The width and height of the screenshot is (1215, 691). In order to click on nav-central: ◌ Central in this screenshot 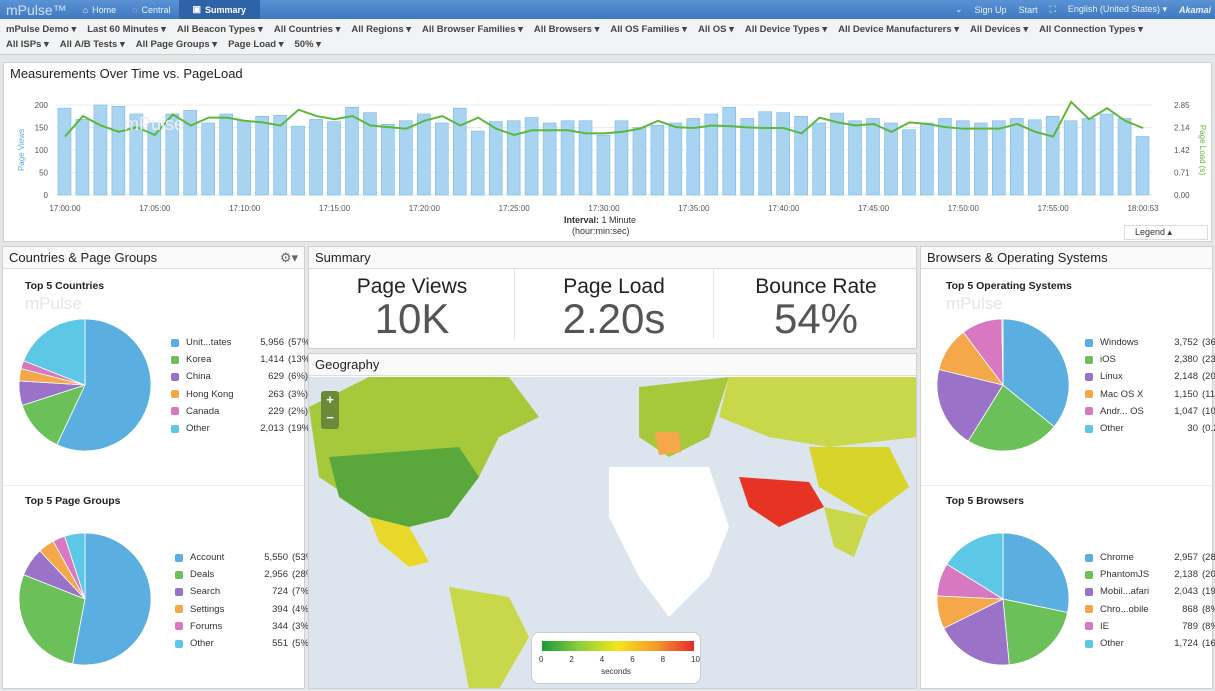, I will do `click(151, 9)`.